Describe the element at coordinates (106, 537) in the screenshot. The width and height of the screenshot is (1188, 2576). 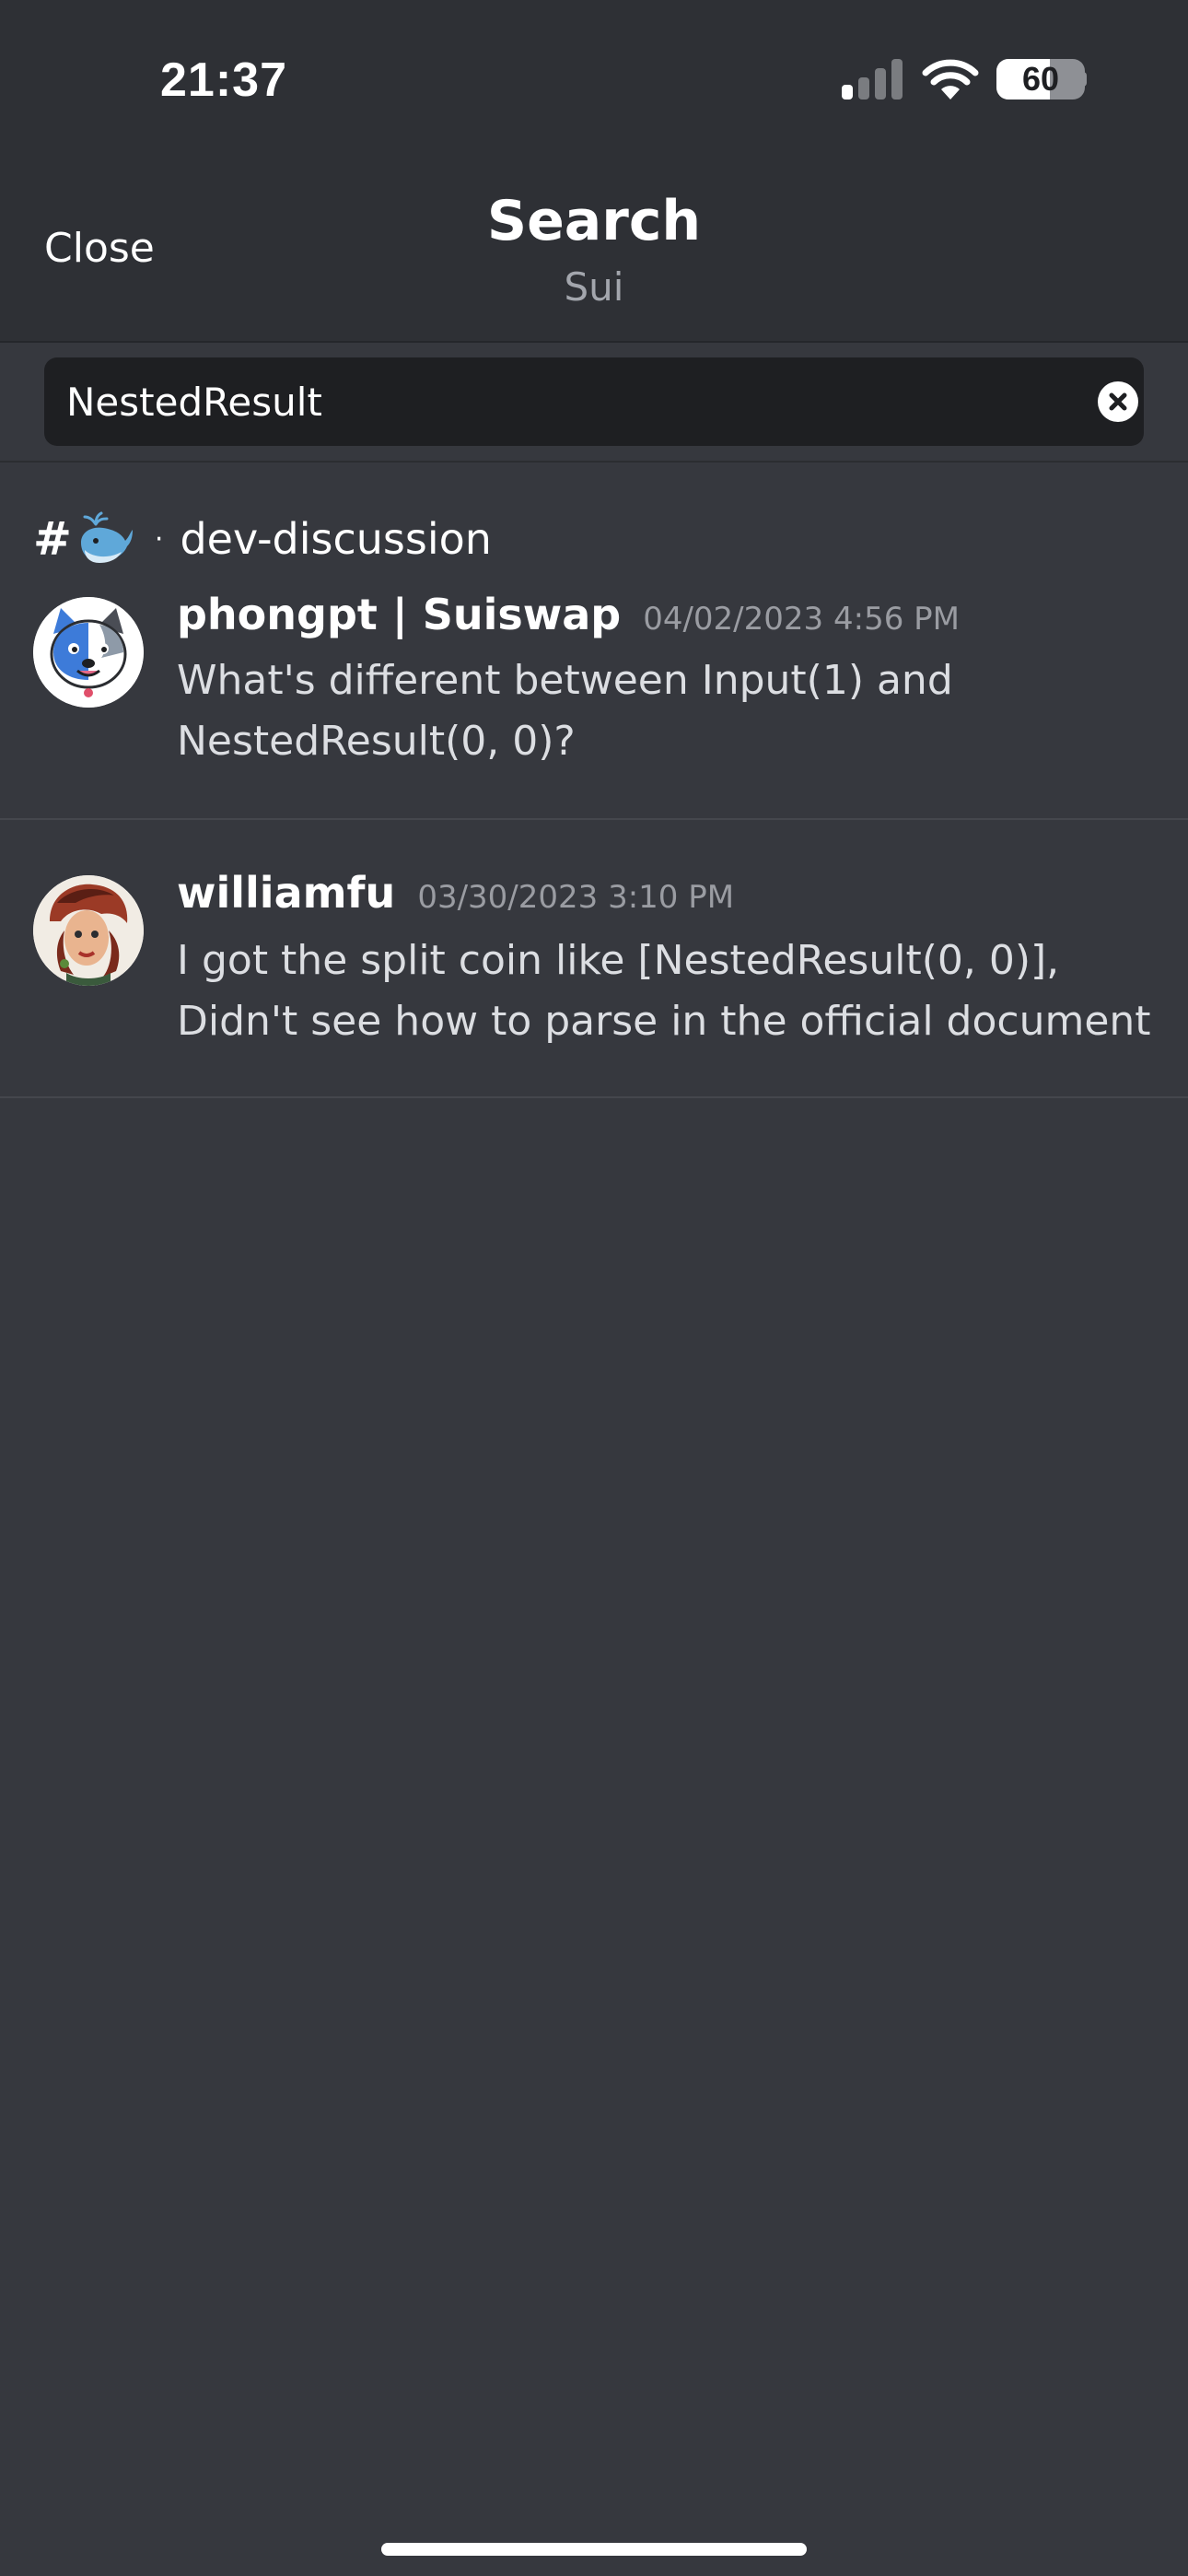
I see `whale-icon` at that location.